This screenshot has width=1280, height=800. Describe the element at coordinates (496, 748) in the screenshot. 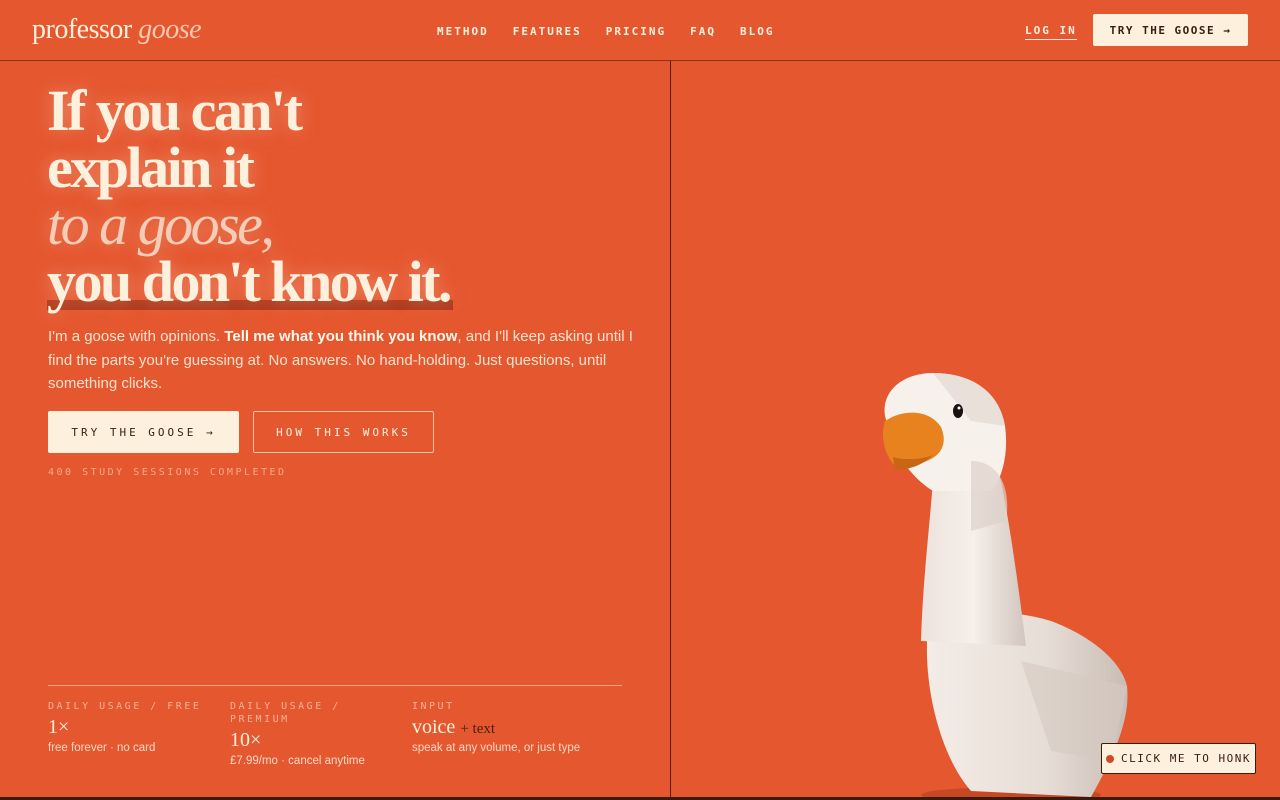

I see `stat-note: speak at any volume, or just type` at that location.